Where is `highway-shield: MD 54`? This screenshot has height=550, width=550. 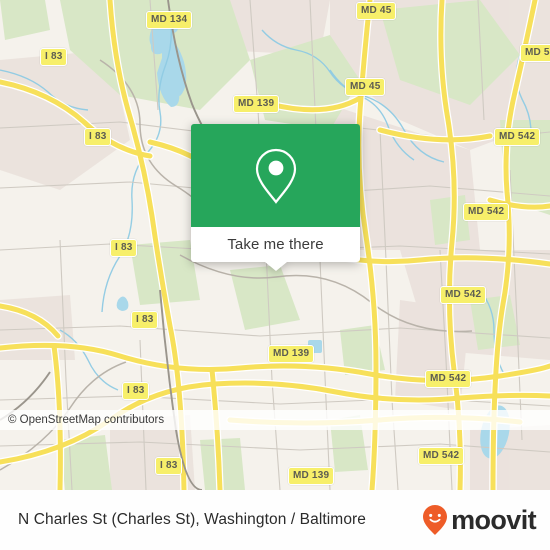
highway-shield: MD 54 is located at coordinates (535, 53).